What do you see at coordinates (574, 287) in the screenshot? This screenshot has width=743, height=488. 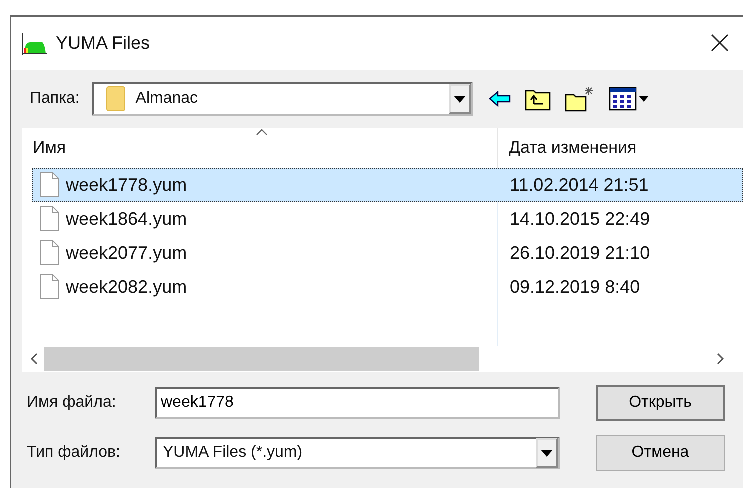 I see `file-date: 09.12.2019 8:40` at bounding box center [574, 287].